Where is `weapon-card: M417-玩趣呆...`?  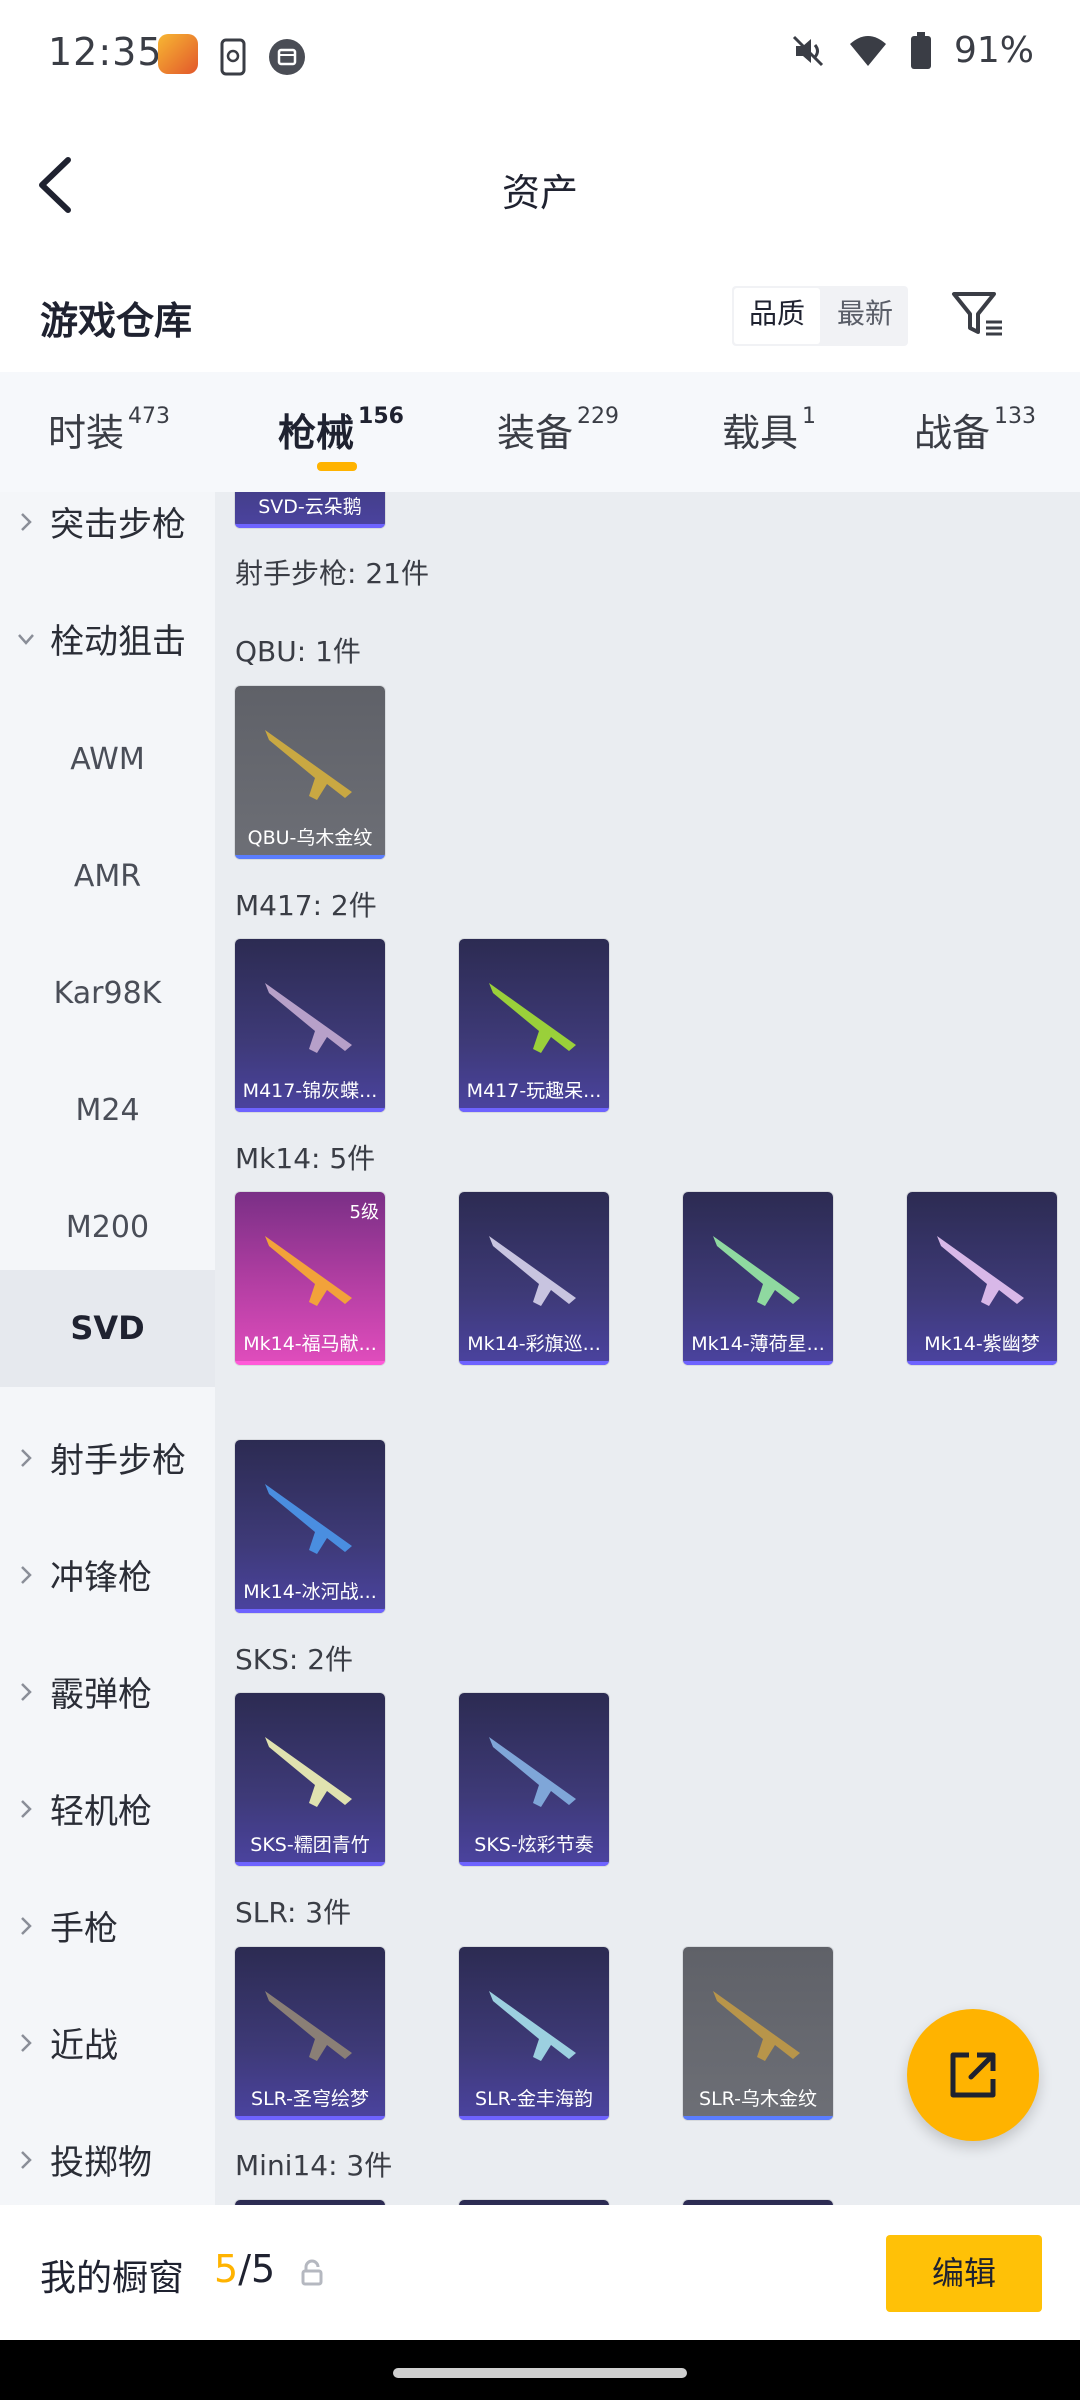 weapon-card: M417-玩趣呆... is located at coordinates (534, 1025).